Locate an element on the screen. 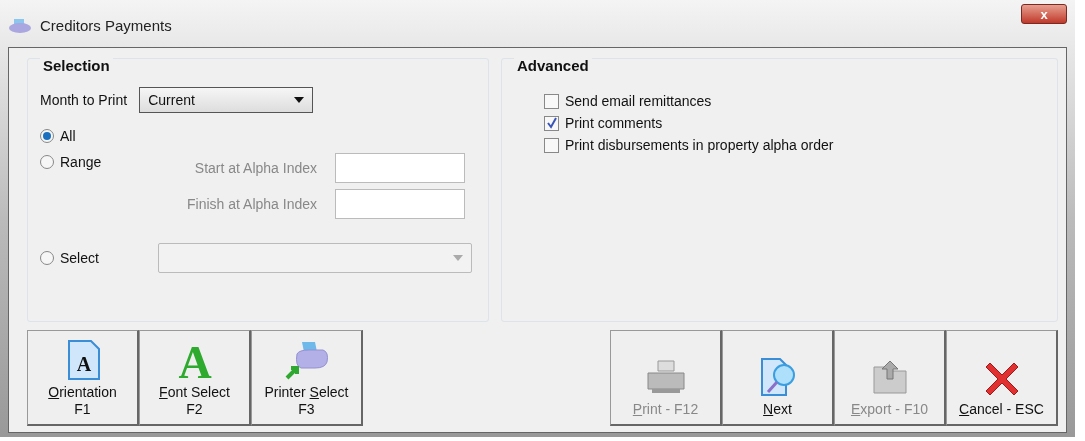 This screenshot has height=441, width=1085. month-dropdown: Current is located at coordinates (226, 100).